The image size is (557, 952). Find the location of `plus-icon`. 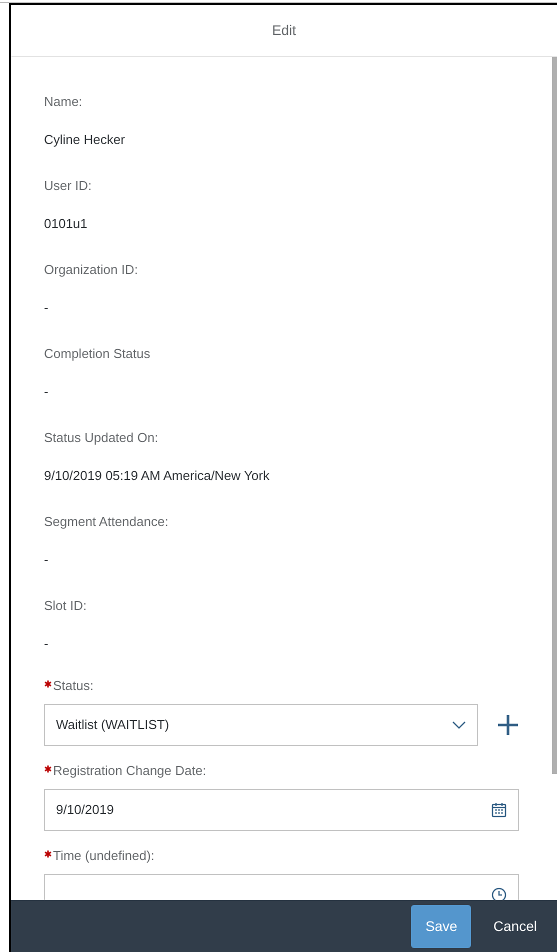

plus-icon is located at coordinates (508, 725).